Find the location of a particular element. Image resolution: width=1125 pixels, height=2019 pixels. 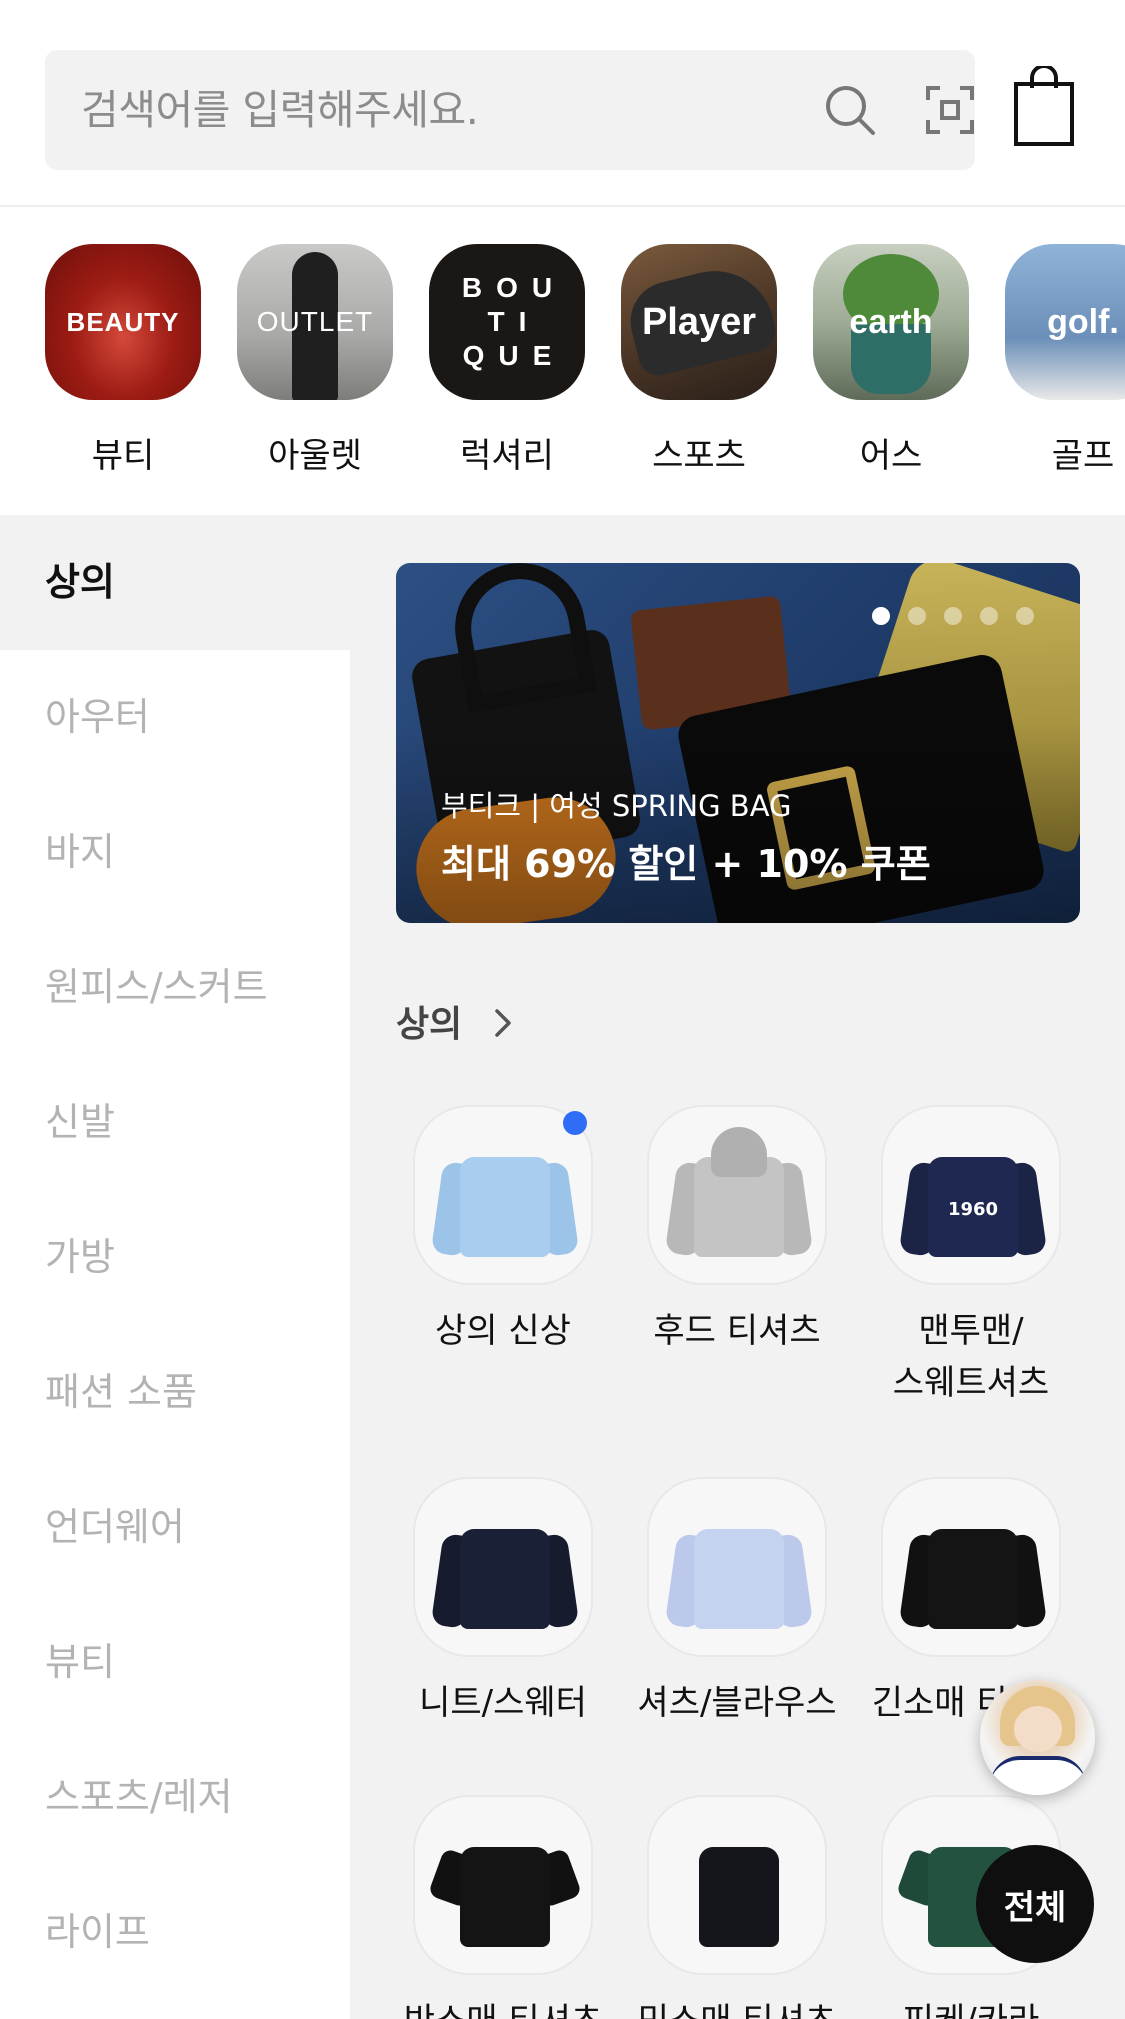

brand-thumbnail: OUTLET is located at coordinates (315, 322).